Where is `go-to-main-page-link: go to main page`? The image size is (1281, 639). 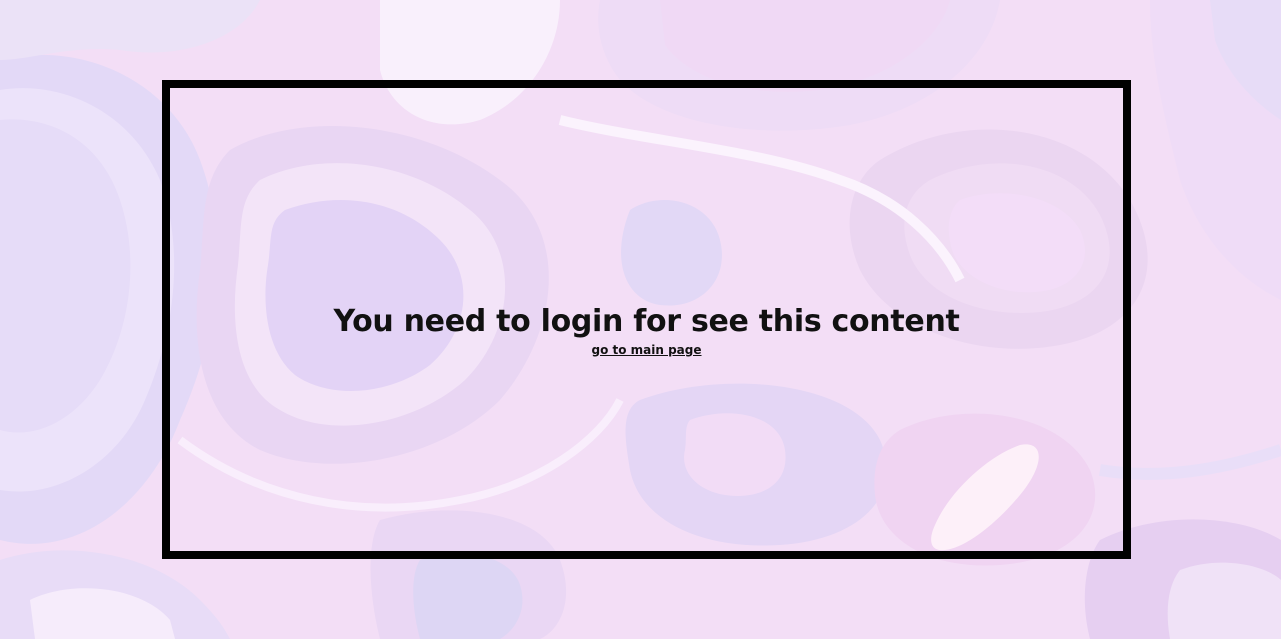
go-to-main-page-link: go to main page is located at coordinates (646, 350).